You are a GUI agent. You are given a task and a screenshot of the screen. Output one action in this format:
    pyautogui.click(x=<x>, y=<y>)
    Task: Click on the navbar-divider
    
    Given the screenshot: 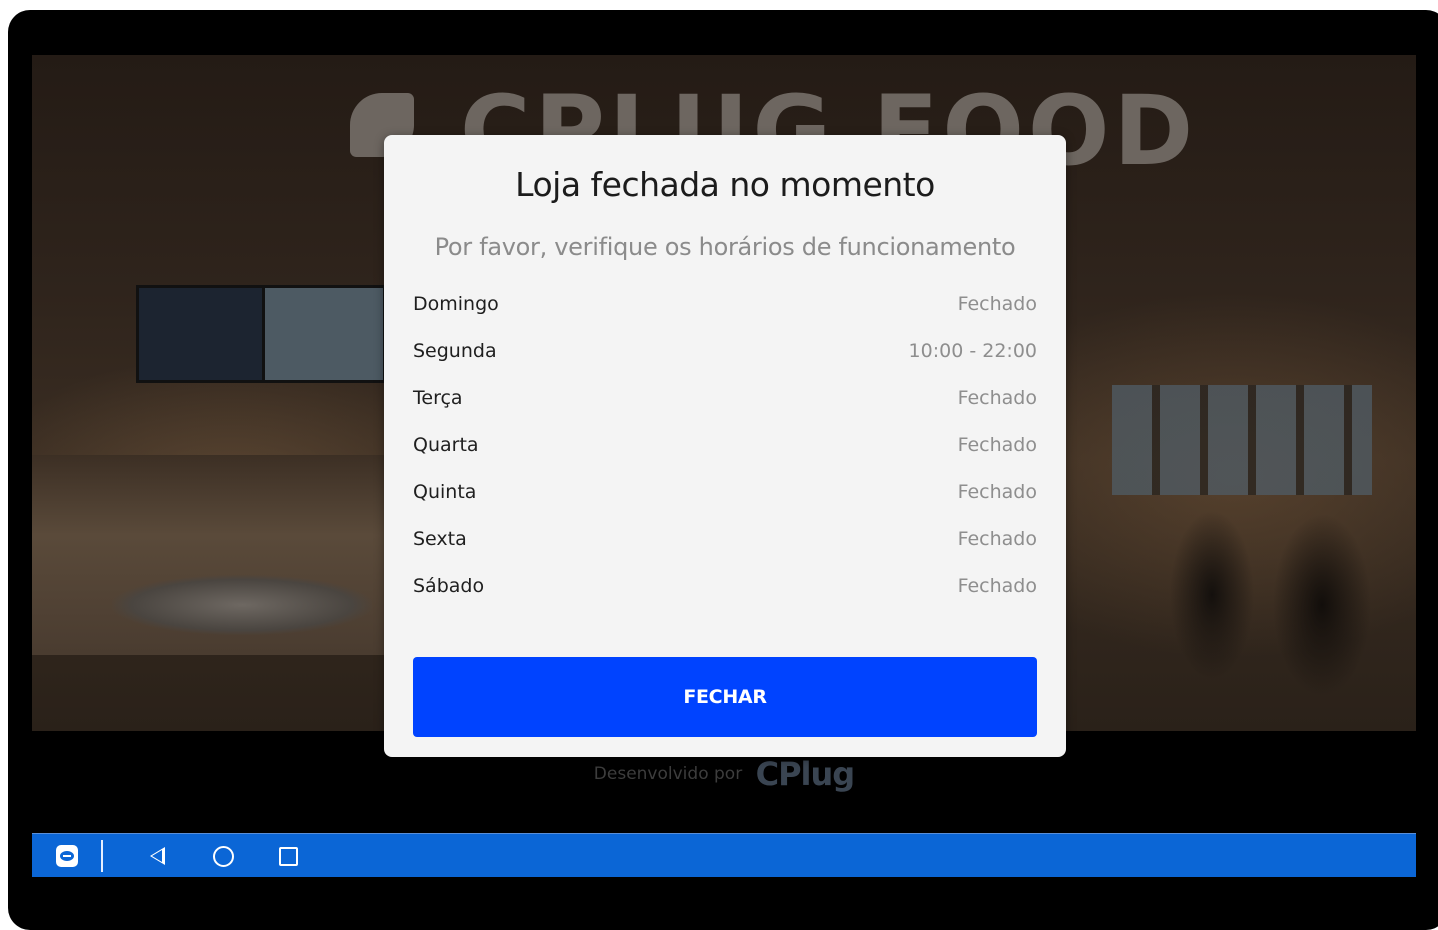 What is the action you would take?
    pyautogui.click(x=102, y=856)
    